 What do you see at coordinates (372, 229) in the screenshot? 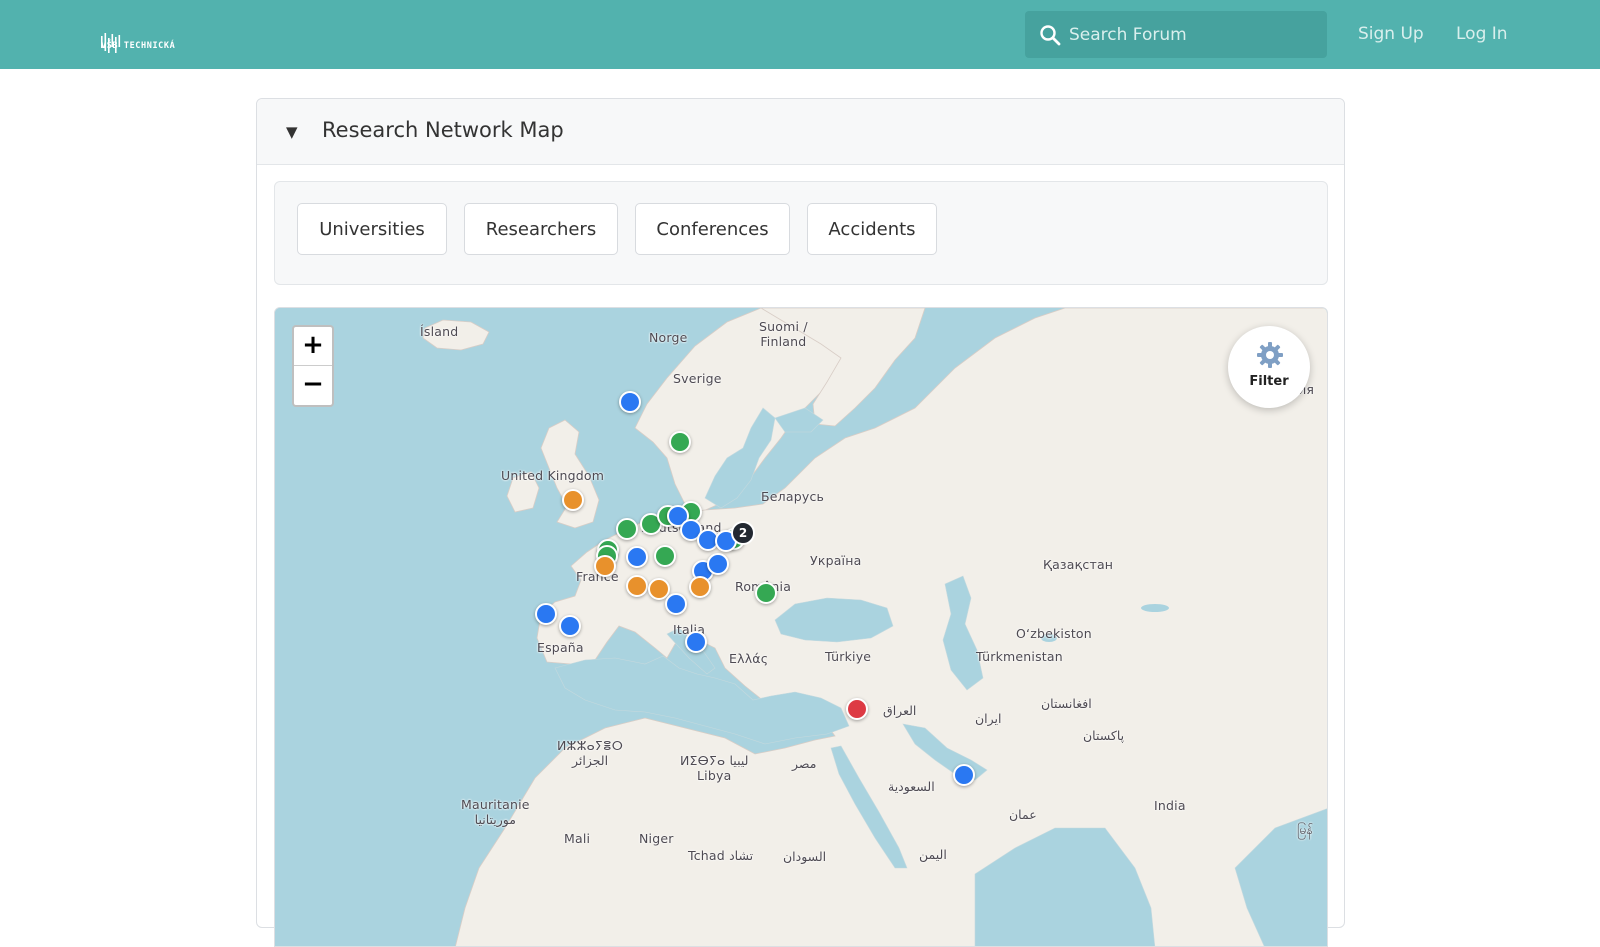
I see `tab-universities: Universities` at bounding box center [372, 229].